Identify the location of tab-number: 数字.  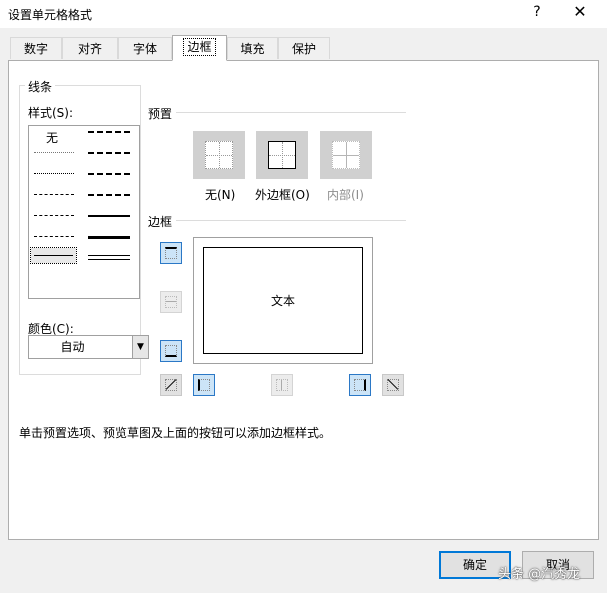
(36, 48).